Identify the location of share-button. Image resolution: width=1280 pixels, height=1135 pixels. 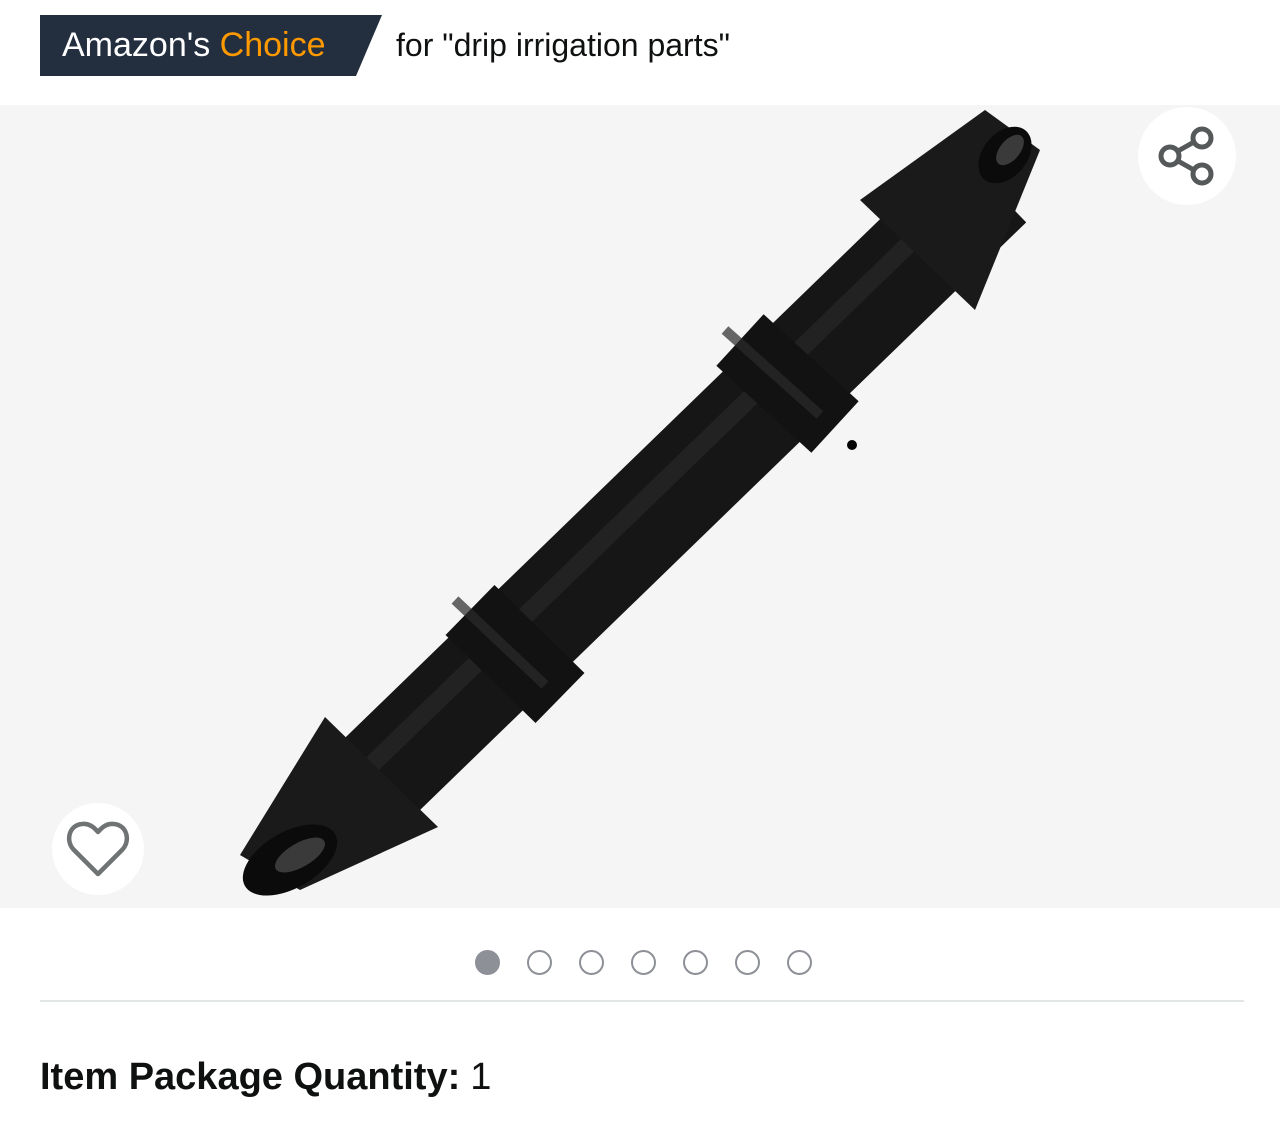
(1187, 156).